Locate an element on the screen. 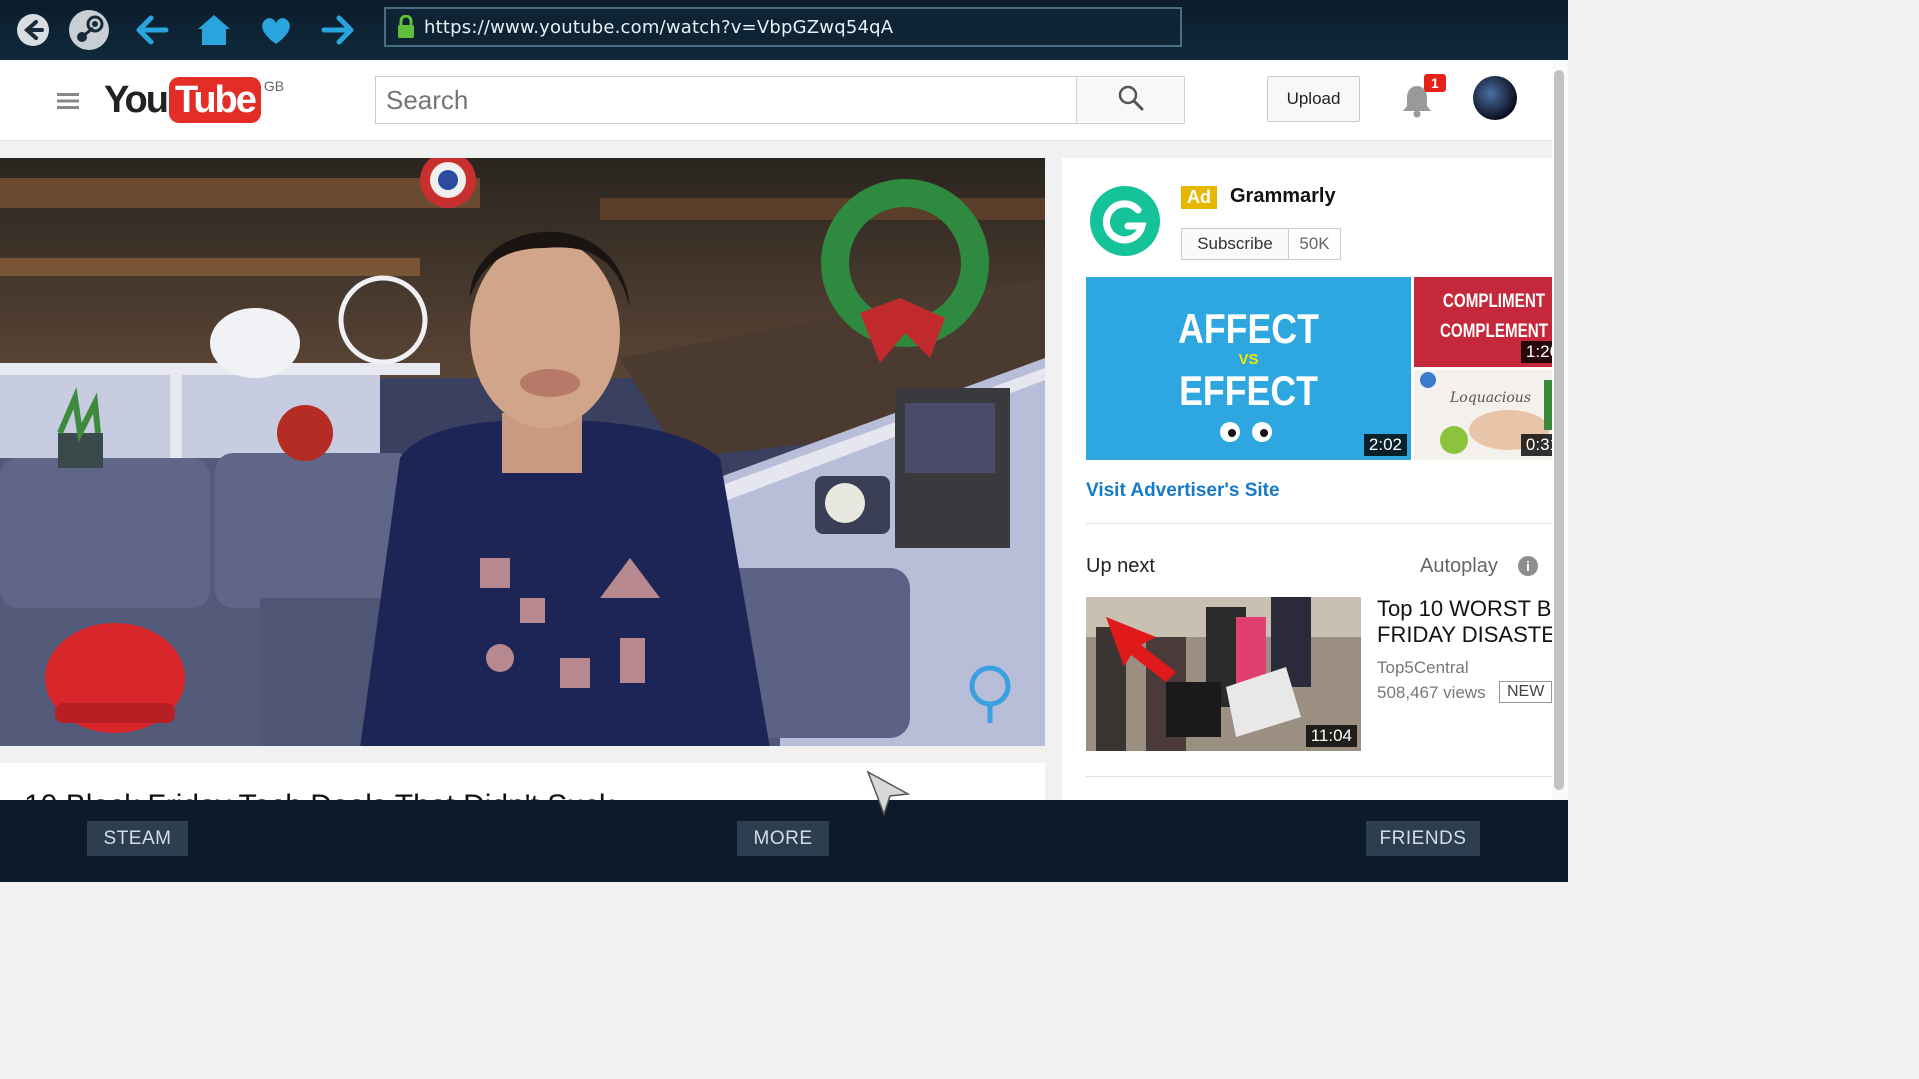 This screenshot has width=1919, height=1079. video-duration: 2:02 is located at coordinates (1385, 445).